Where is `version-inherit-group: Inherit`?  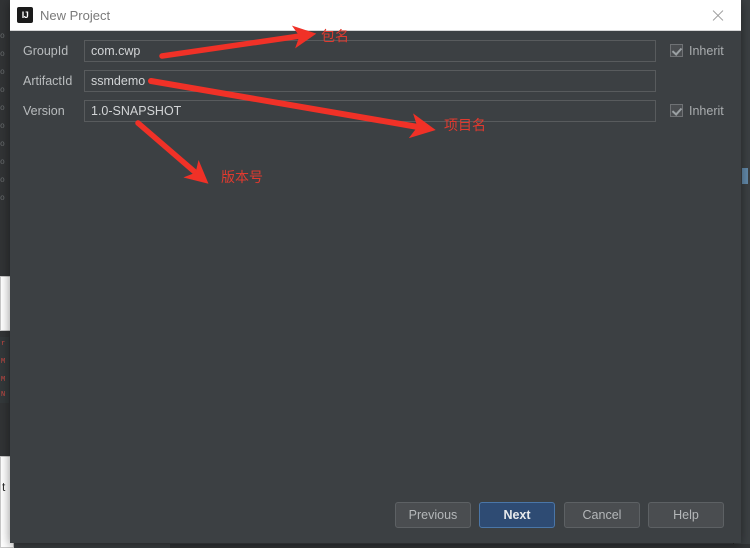 version-inherit-group: Inherit is located at coordinates (710, 111).